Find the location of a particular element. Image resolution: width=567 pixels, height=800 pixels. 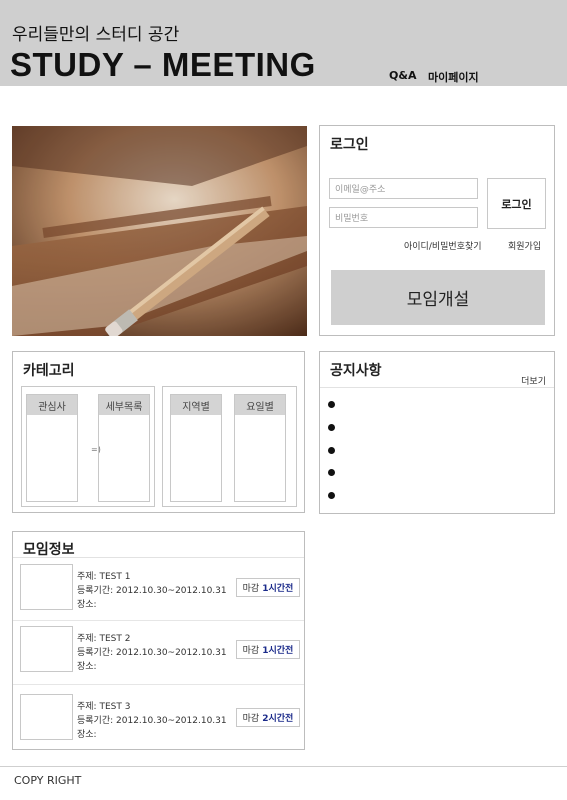

pencil-notebook-image is located at coordinates (159, 231).